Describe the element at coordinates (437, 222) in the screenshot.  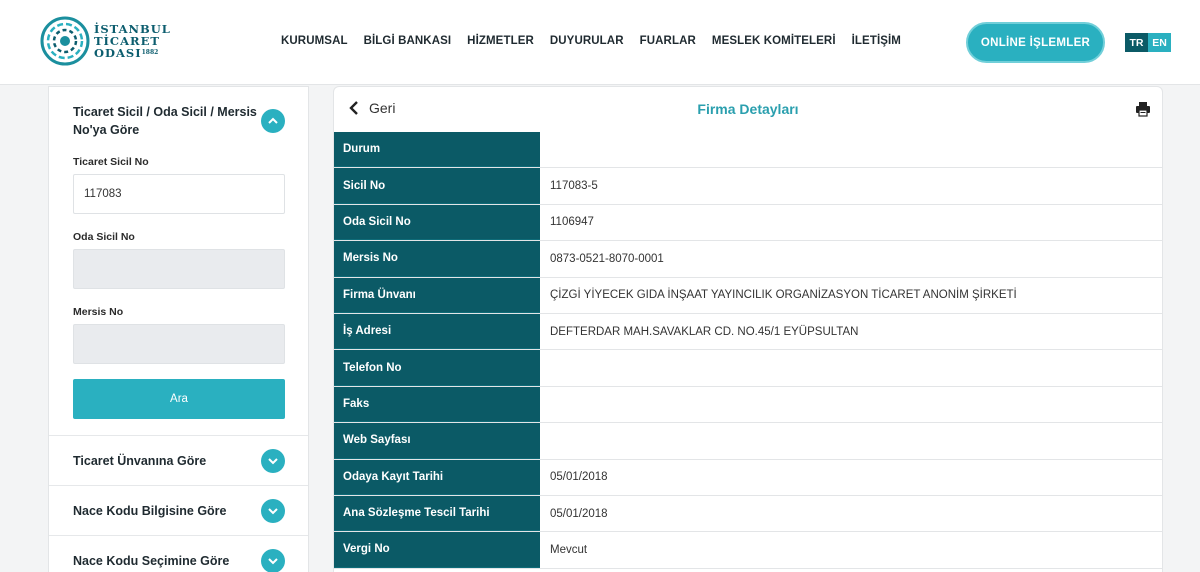
I see `row-key: Oda Sicil No` at that location.